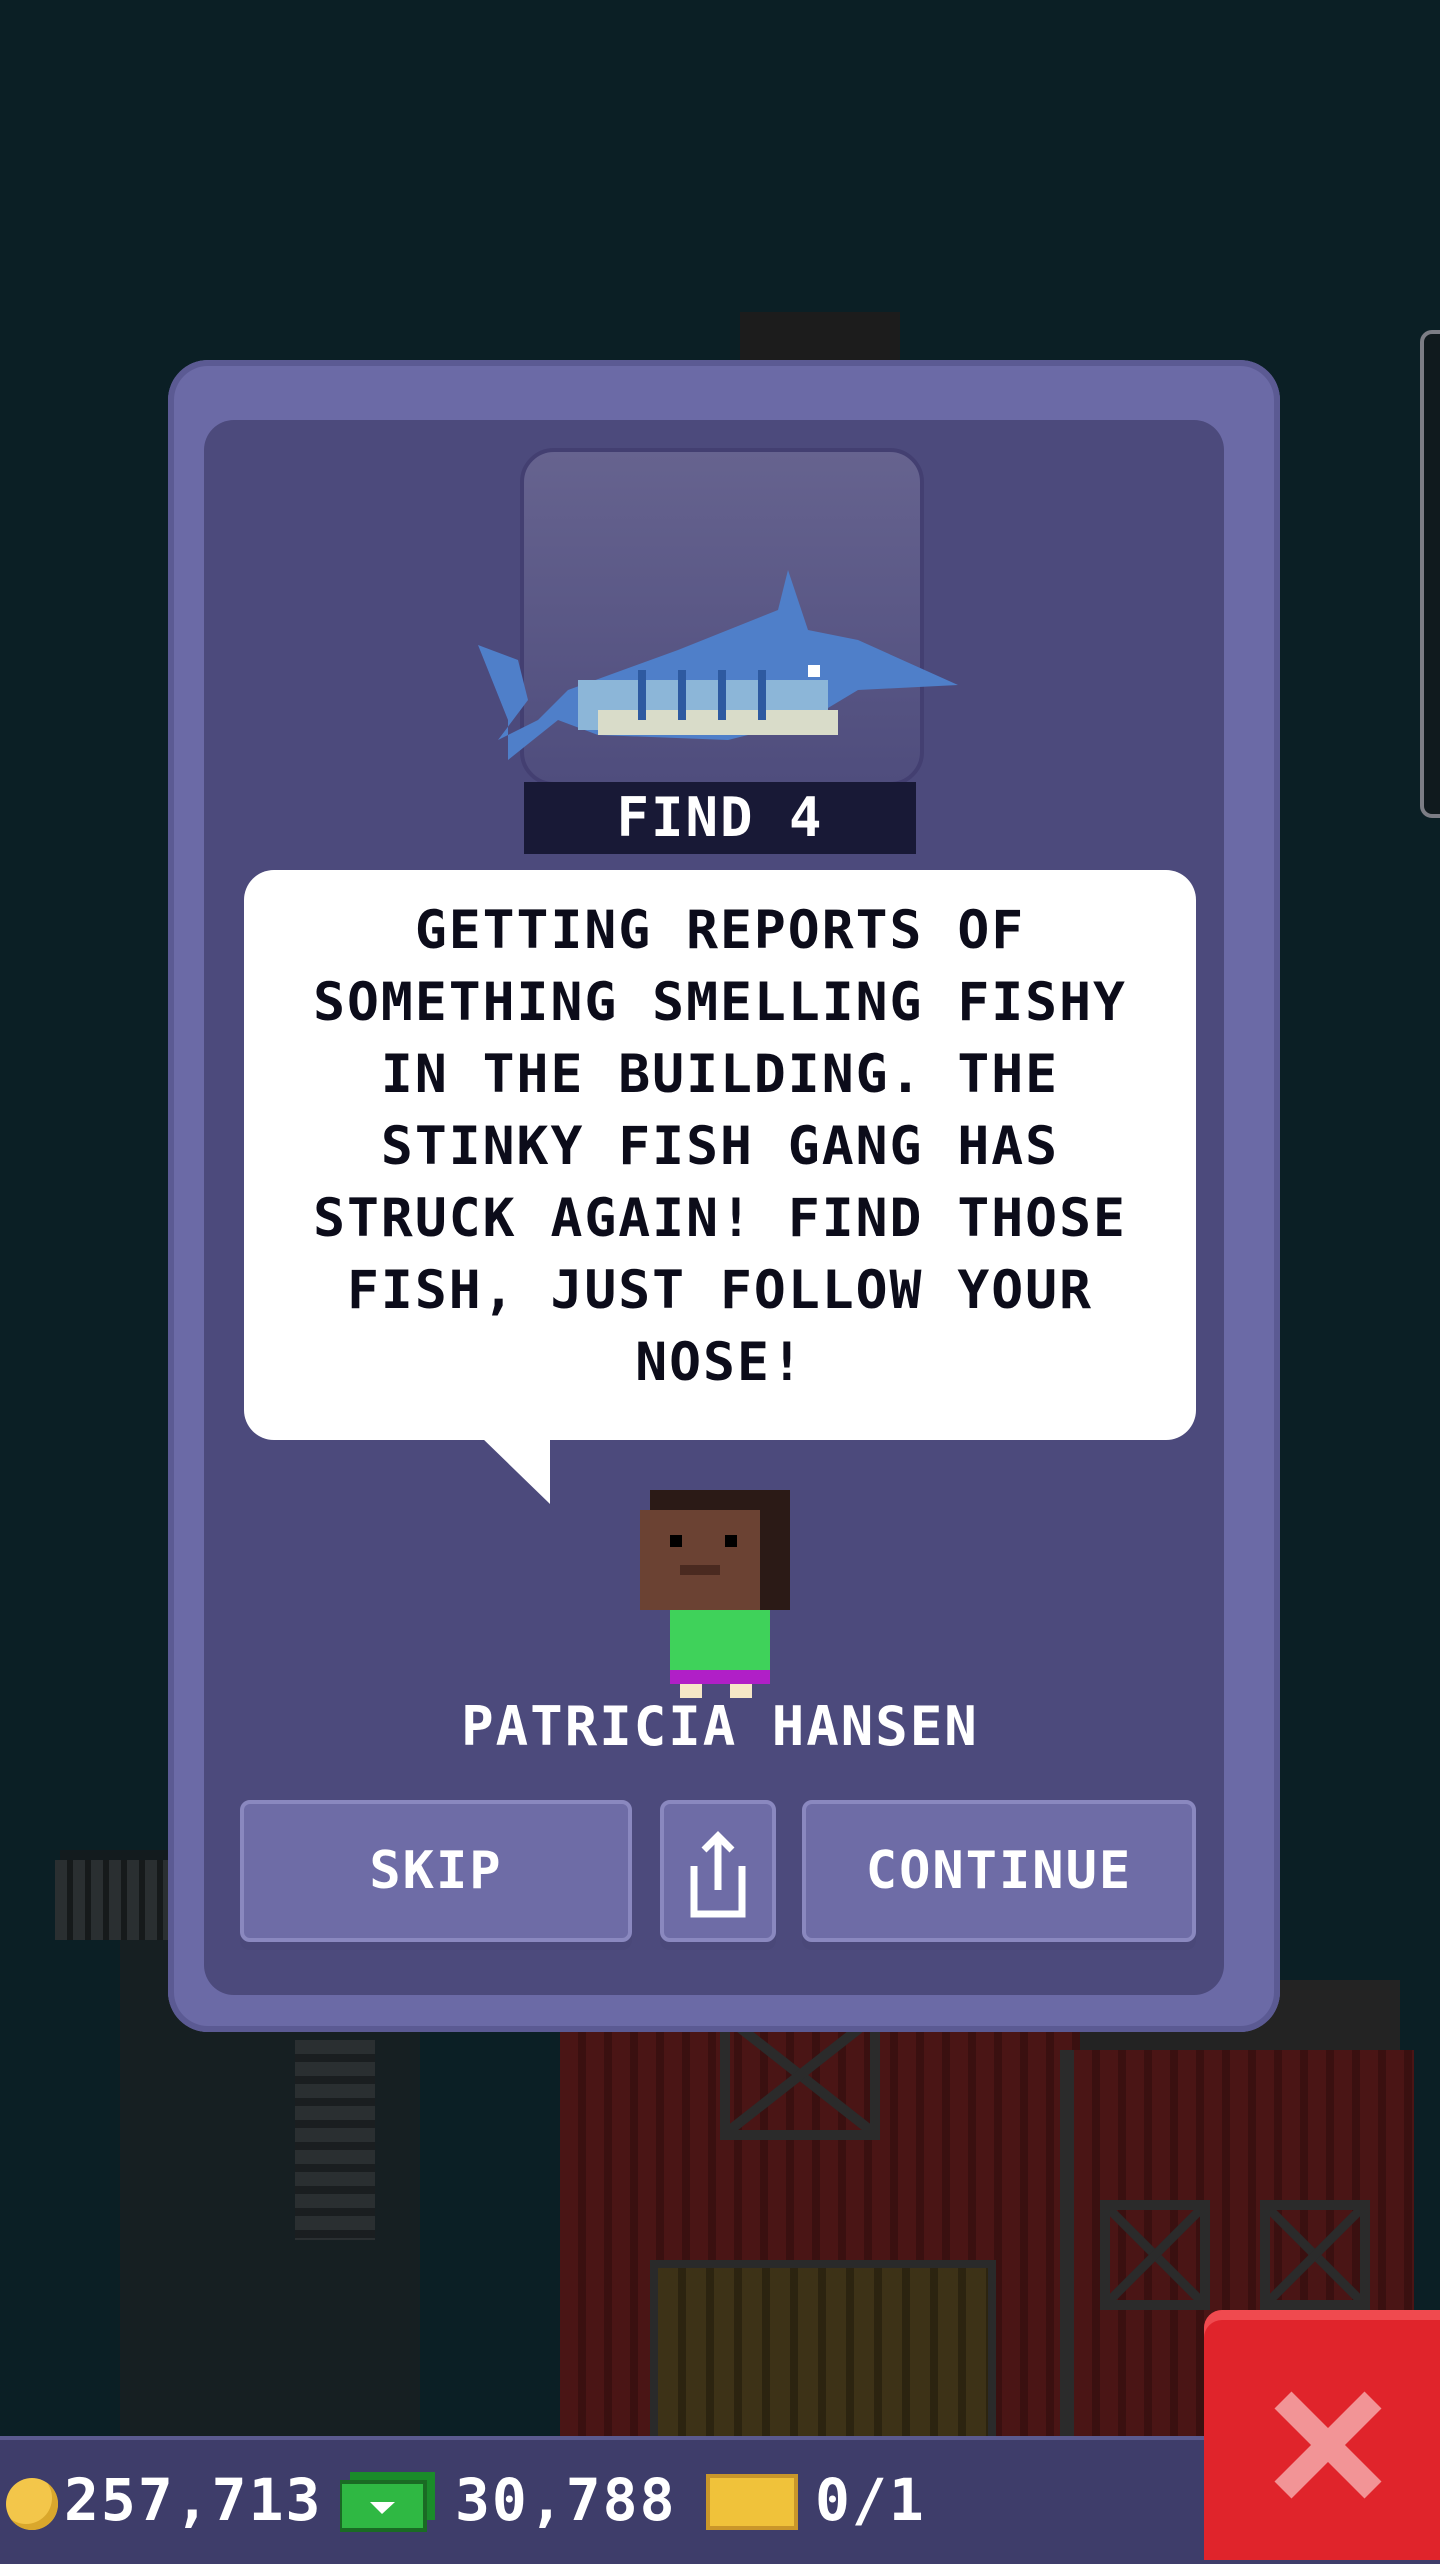 The height and width of the screenshot is (2564, 1440). Describe the element at coordinates (436, 1871) in the screenshot. I see `skip-button: SKIP` at that location.